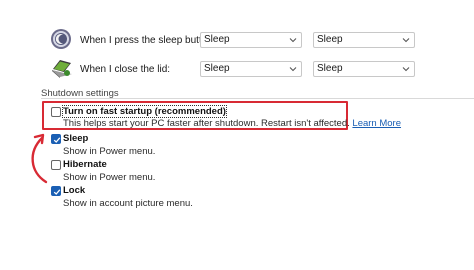 Image resolution: width=474 pixels, height=270 pixels. What do you see at coordinates (61, 39) in the screenshot?
I see `sleep-button-icon` at bounding box center [61, 39].